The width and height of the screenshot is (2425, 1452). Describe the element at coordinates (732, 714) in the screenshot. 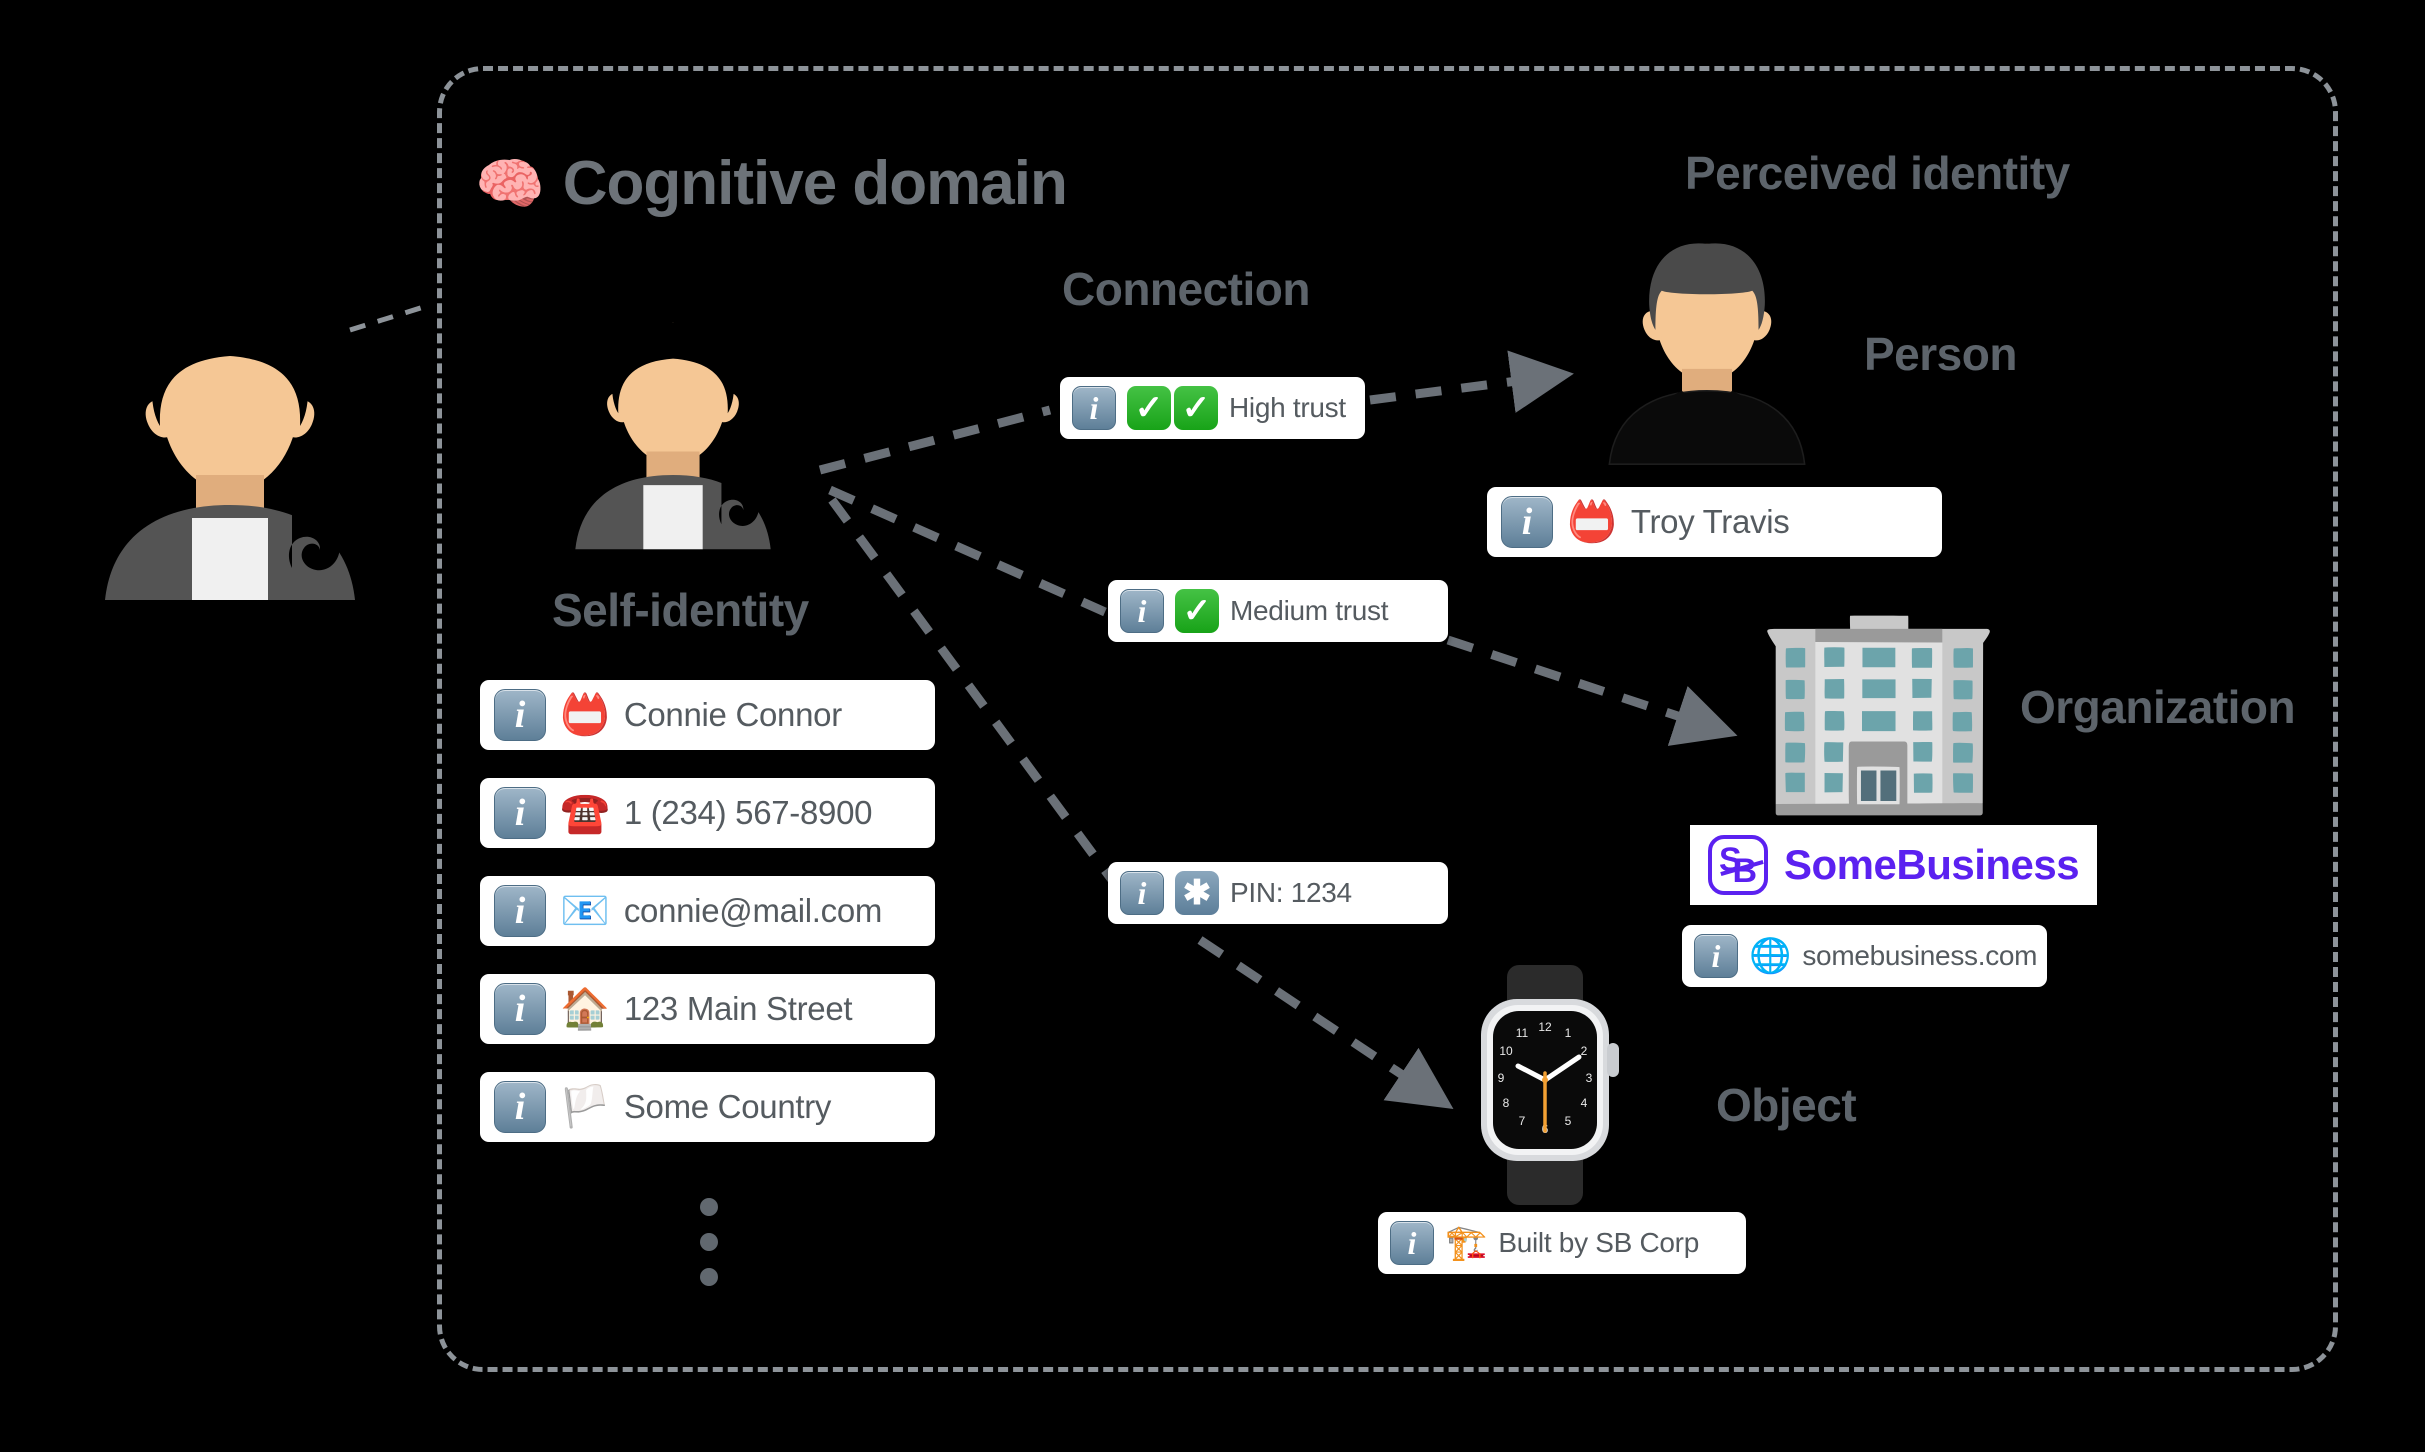

I see `self-identity-value: Connie Connor` at that location.